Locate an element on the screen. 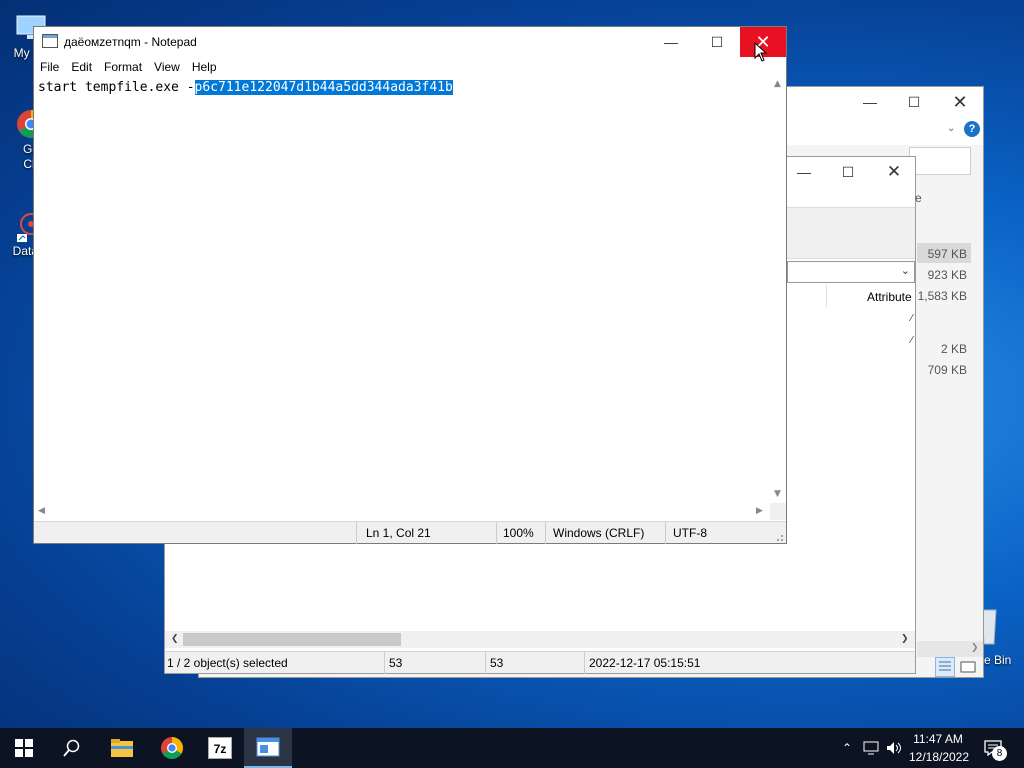  large-icons-view-icon is located at coordinates (968, 667).